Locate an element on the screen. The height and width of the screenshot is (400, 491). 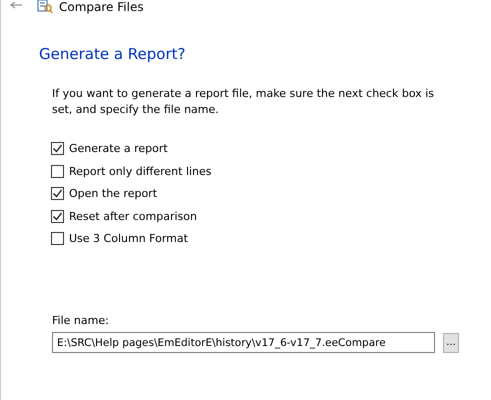
description: If you want to generate a report file, make sure the next check box is set, and specify the file name. is located at coordinates (244, 102).